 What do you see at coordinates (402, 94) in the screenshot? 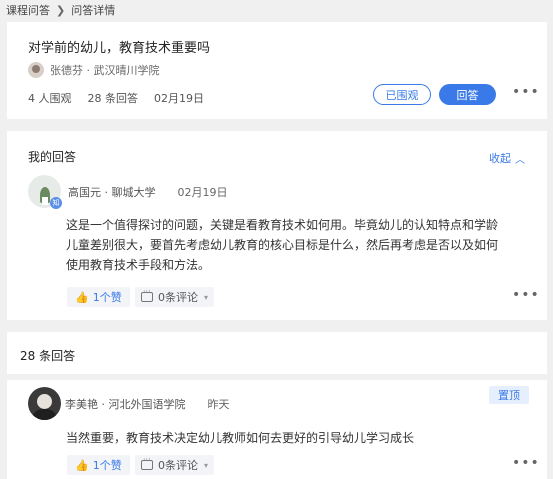
I see `watched-button: 已围观` at bounding box center [402, 94].